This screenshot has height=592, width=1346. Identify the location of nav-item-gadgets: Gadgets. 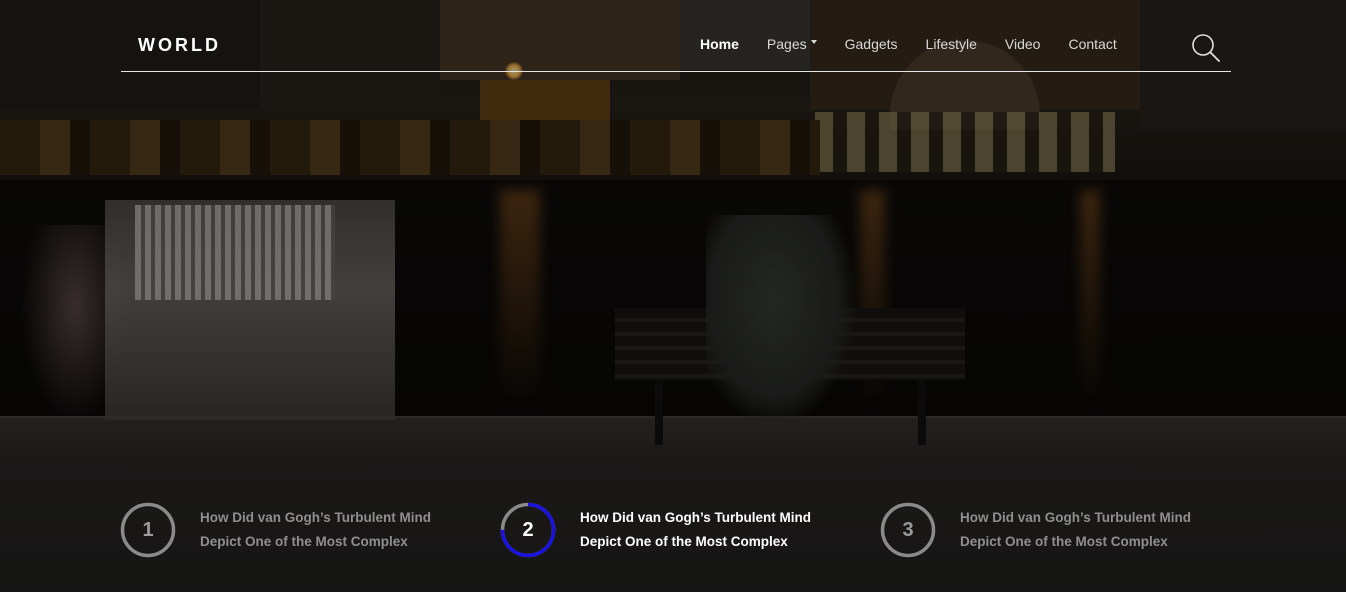
(871, 44).